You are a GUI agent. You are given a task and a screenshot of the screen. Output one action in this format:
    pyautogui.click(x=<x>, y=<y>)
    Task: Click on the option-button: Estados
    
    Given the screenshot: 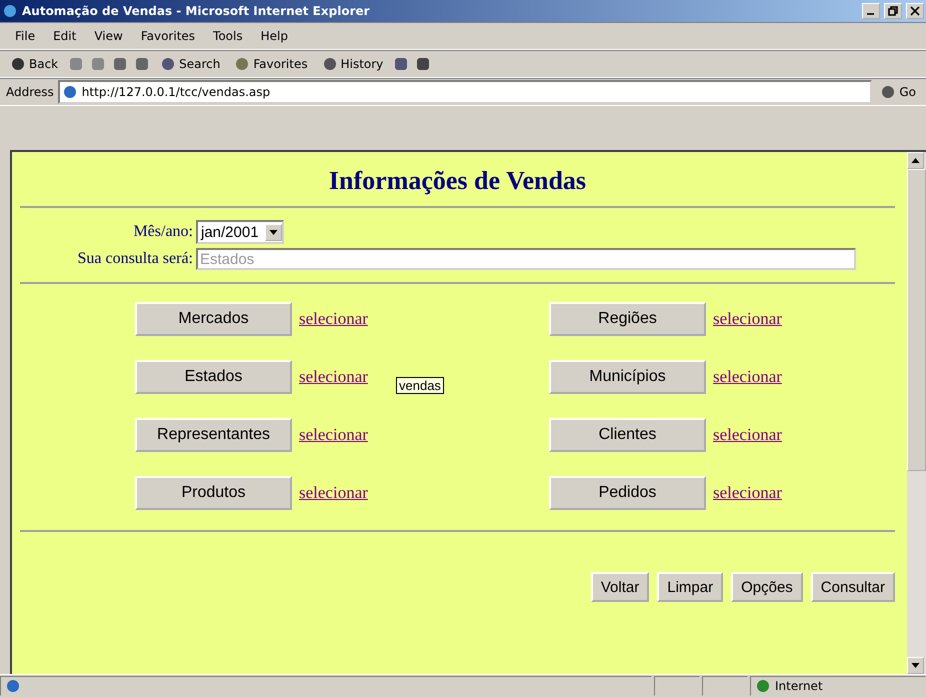 What is the action you would take?
    pyautogui.click(x=213, y=377)
    